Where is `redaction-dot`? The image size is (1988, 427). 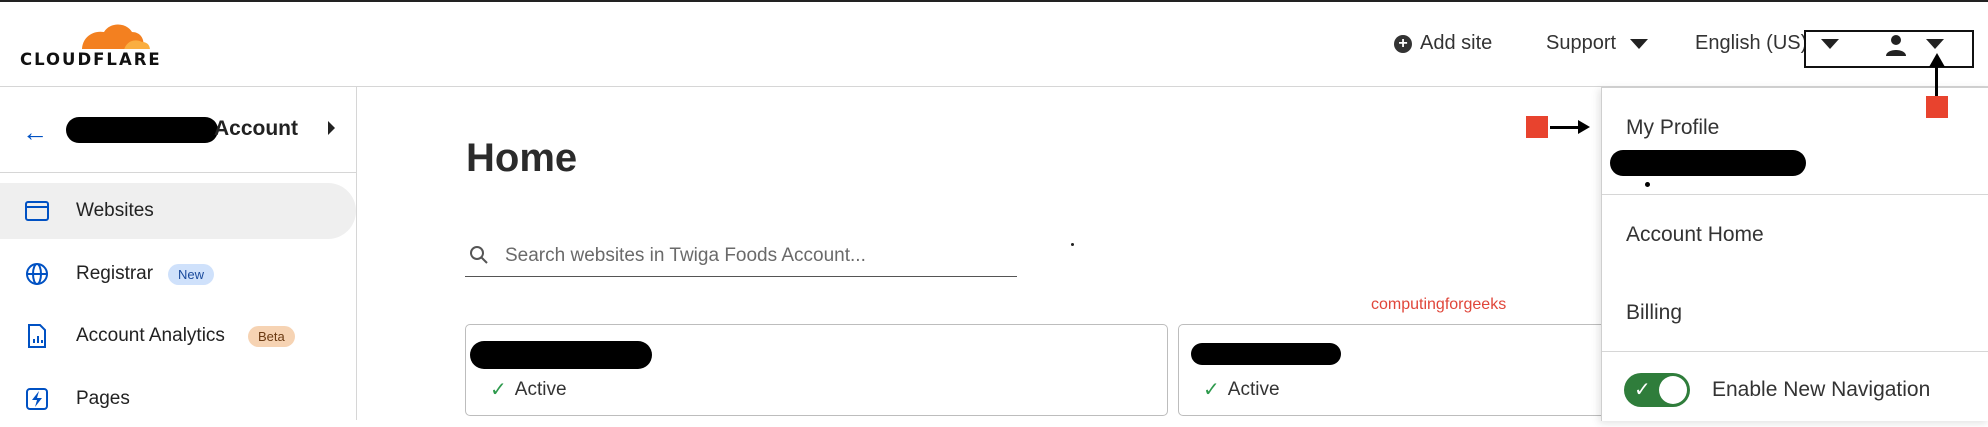
redaction-dot is located at coordinates (1647, 184).